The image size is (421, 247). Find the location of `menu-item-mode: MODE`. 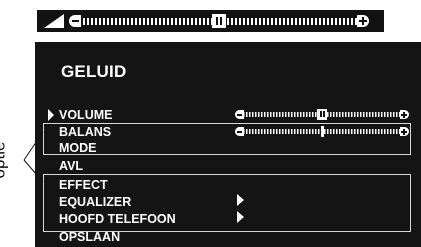

menu-item-mode: MODE is located at coordinates (78, 148).